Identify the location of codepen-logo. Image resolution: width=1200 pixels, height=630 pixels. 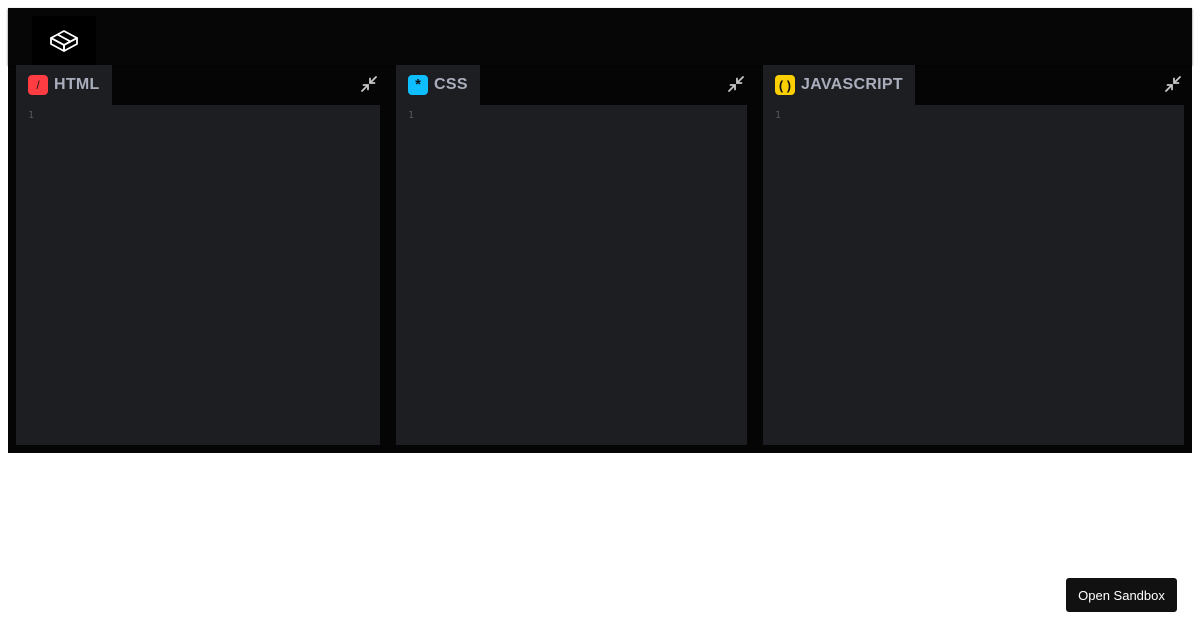
(64, 40).